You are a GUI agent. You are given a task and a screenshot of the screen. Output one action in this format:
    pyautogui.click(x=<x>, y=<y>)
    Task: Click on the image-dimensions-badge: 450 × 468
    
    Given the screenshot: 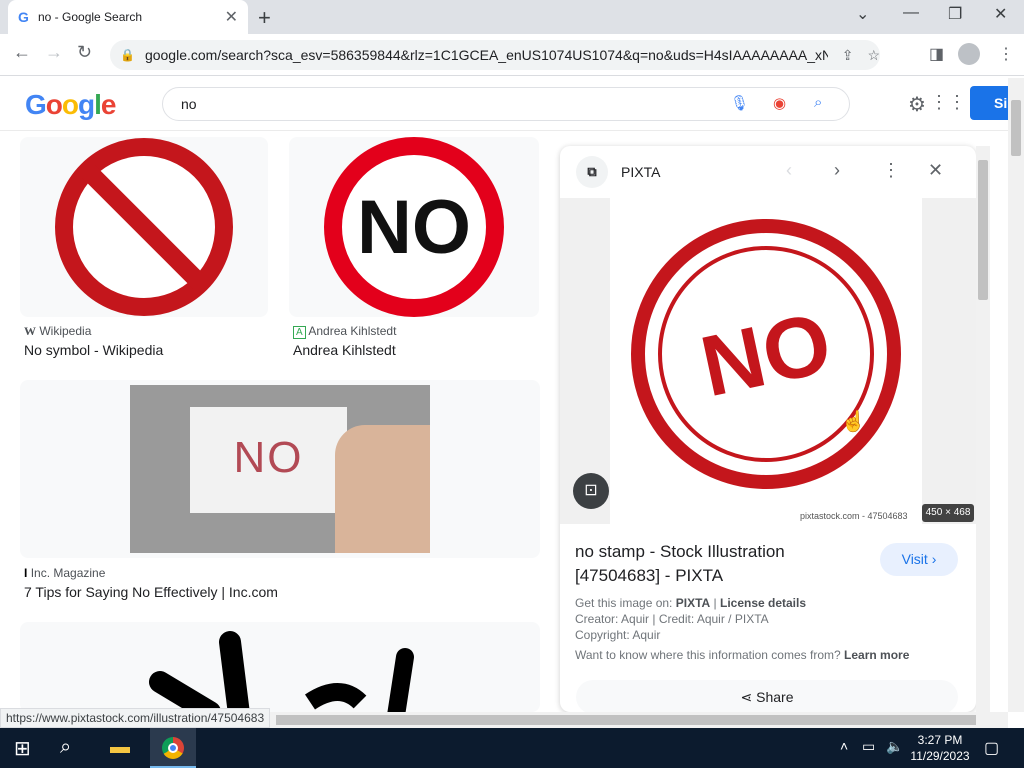 What is the action you would take?
    pyautogui.click(x=948, y=513)
    